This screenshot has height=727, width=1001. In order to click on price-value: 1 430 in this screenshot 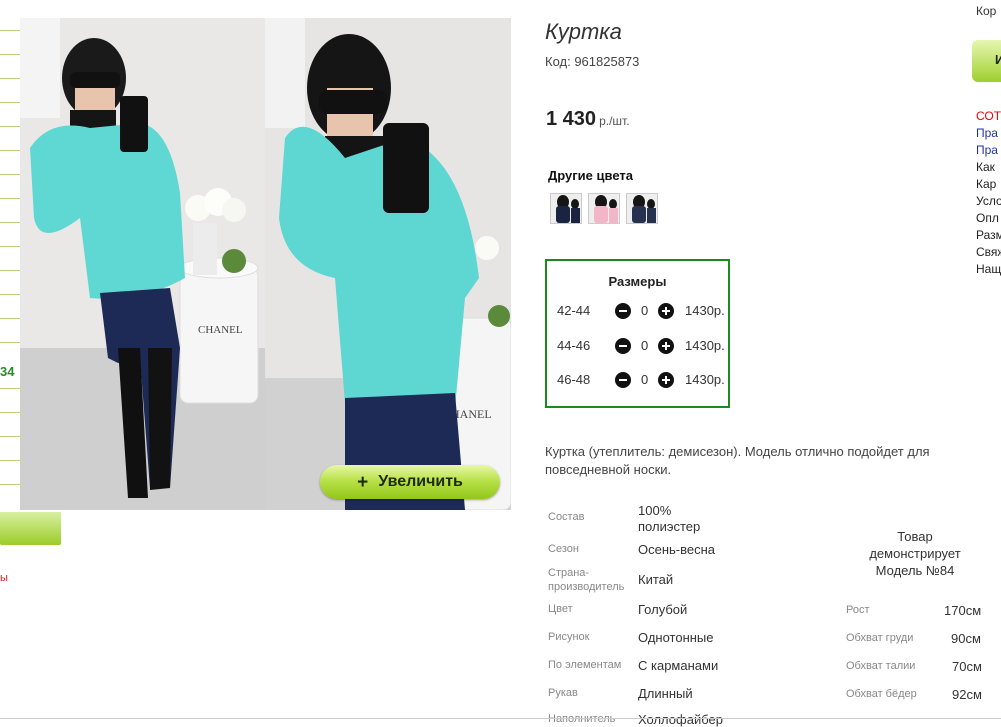, I will do `click(571, 119)`.